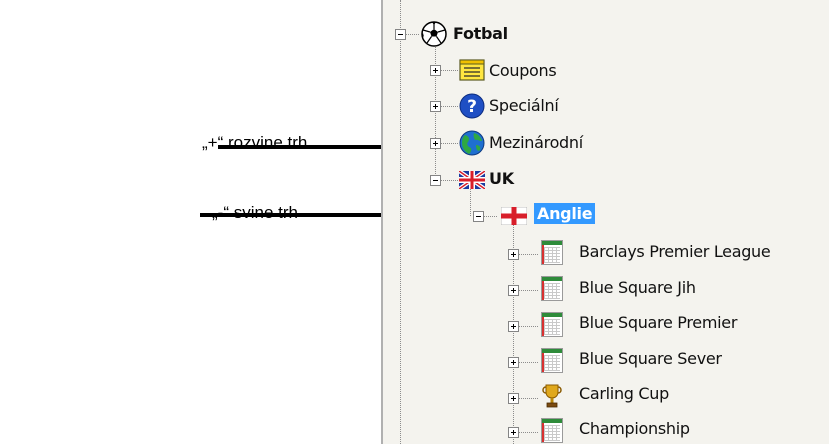  Describe the element at coordinates (675, 251) in the screenshot. I see `tree-item-league: Barclays Premier League` at that location.